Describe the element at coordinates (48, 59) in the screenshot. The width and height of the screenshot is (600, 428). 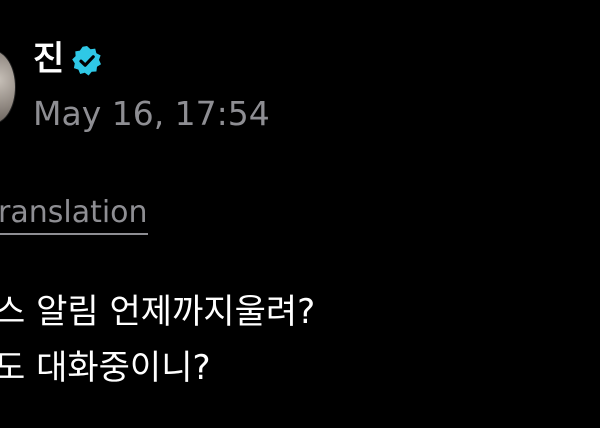
I see `author-name: 진` at that location.